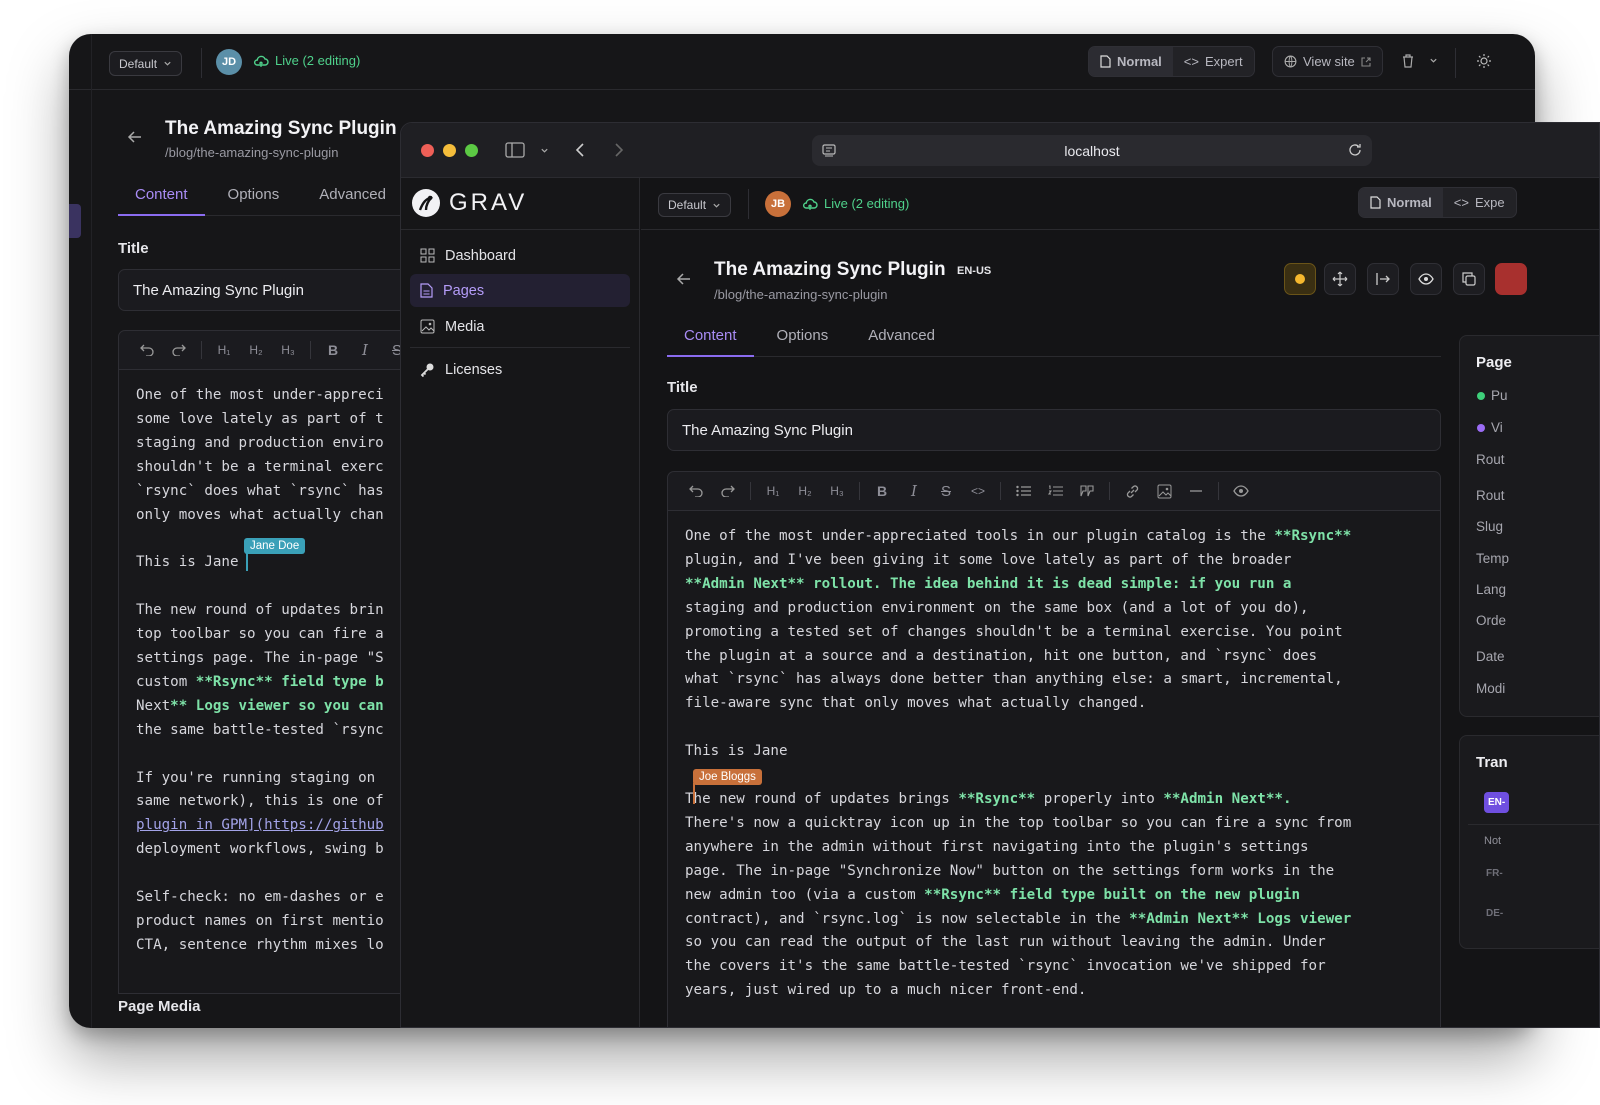  I want to click on mode-switch: Normal <> Expe, so click(1437, 202).